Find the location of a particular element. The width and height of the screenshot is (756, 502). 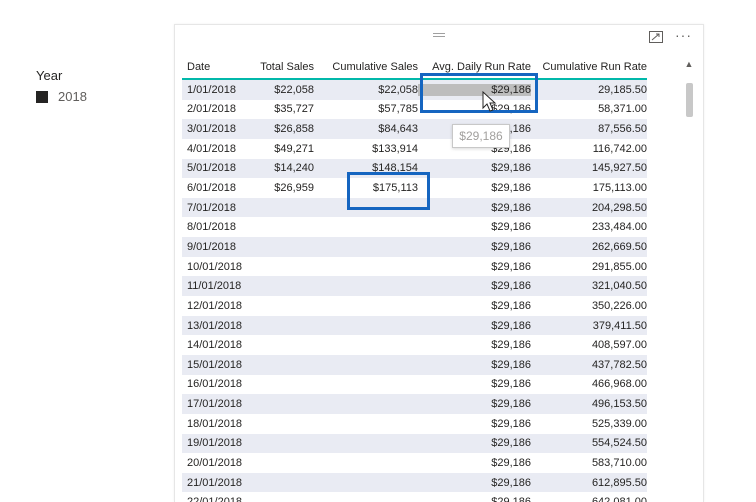

cell-cumulative-run-rate: 175,113.00 is located at coordinates (589, 188).